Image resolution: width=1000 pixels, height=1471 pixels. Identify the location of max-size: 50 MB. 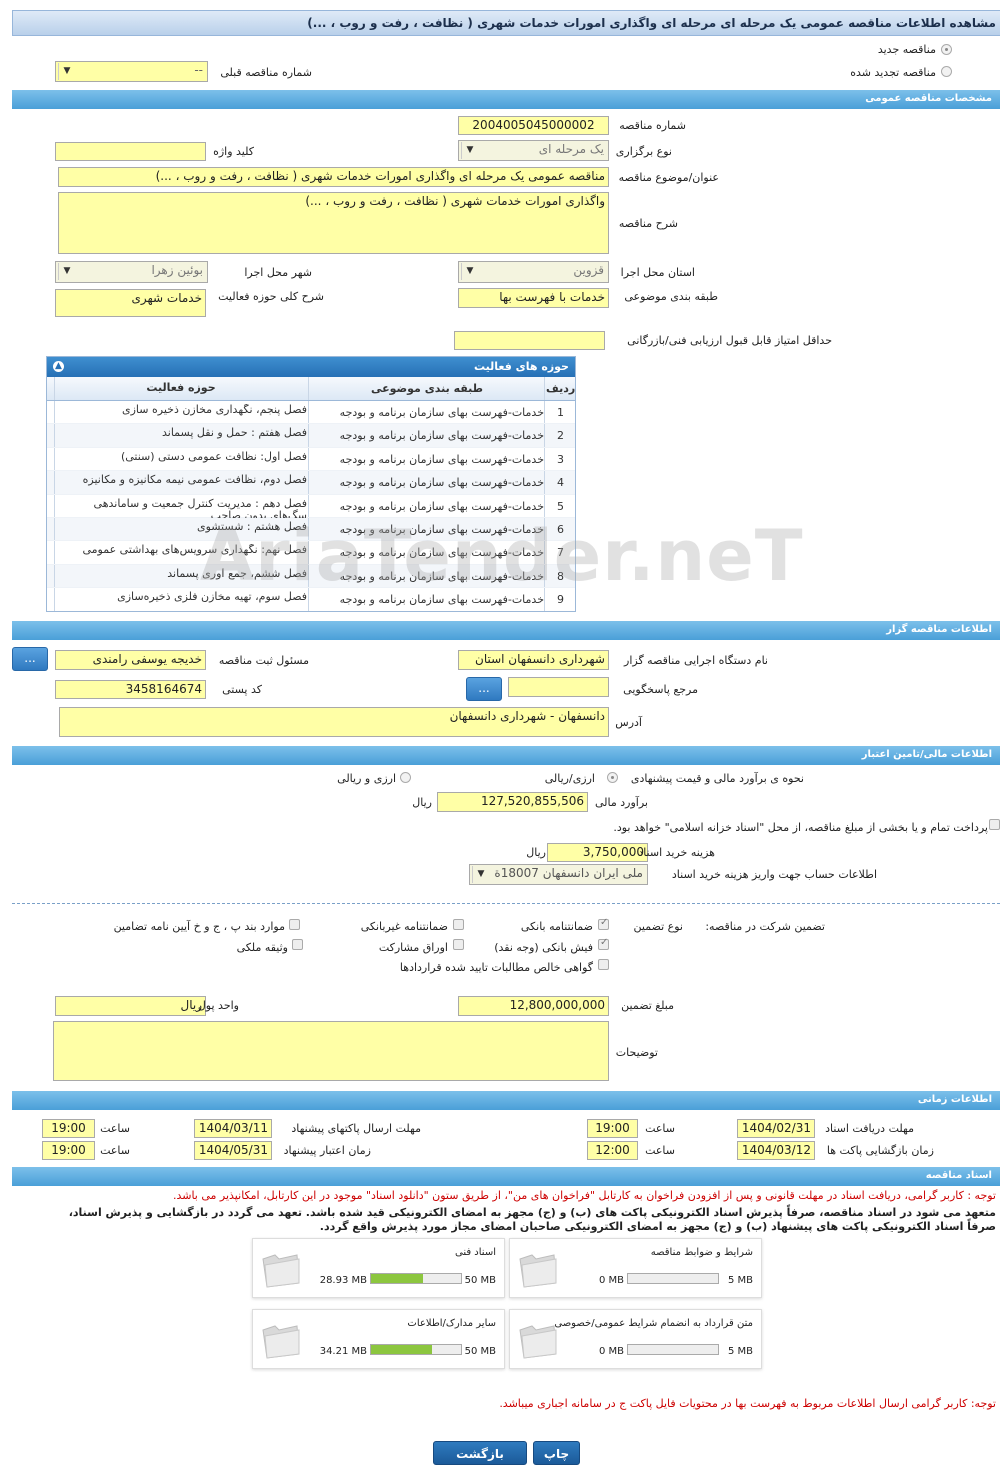
(480, 1280).